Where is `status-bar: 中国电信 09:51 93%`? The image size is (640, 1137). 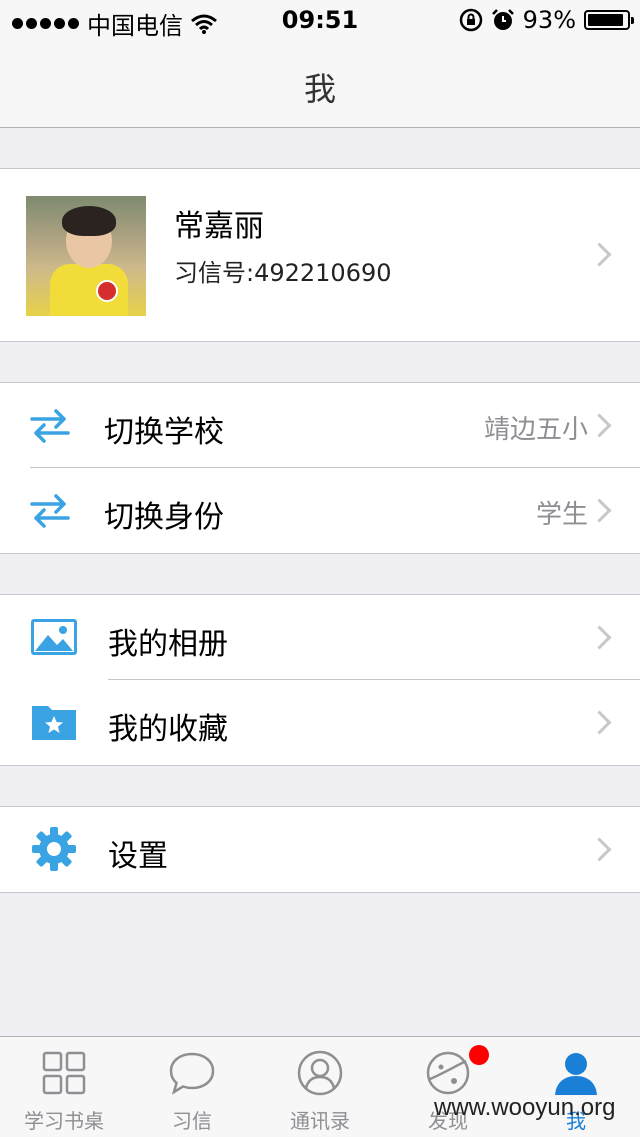 status-bar: 中国电信 09:51 93% is located at coordinates (320, 20).